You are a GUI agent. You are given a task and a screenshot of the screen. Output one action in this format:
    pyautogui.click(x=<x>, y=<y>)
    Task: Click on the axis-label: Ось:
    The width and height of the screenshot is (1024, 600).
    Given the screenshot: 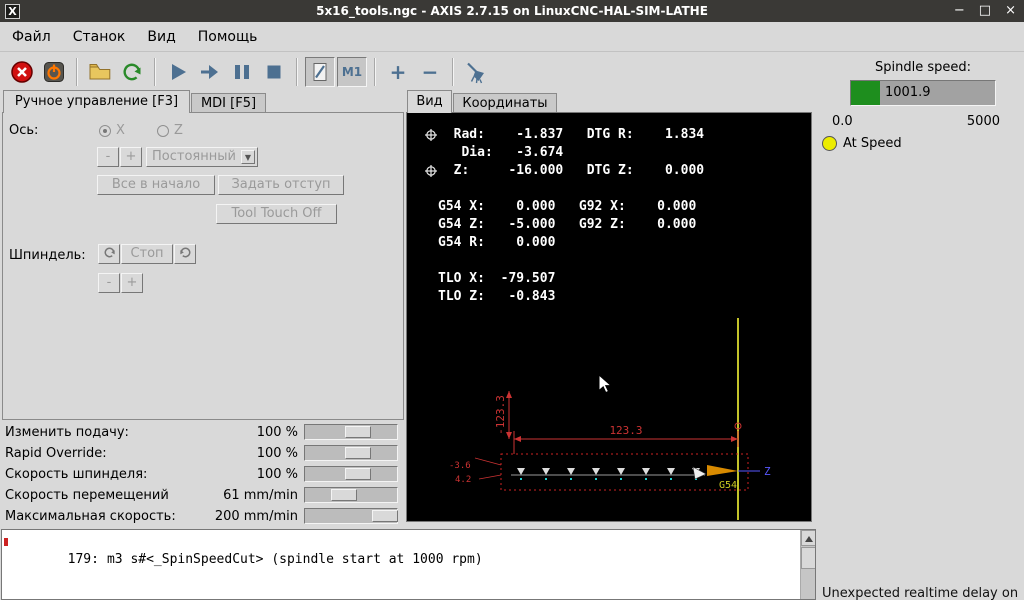 What is the action you would take?
    pyautogui.click(x=24, y=130)
    